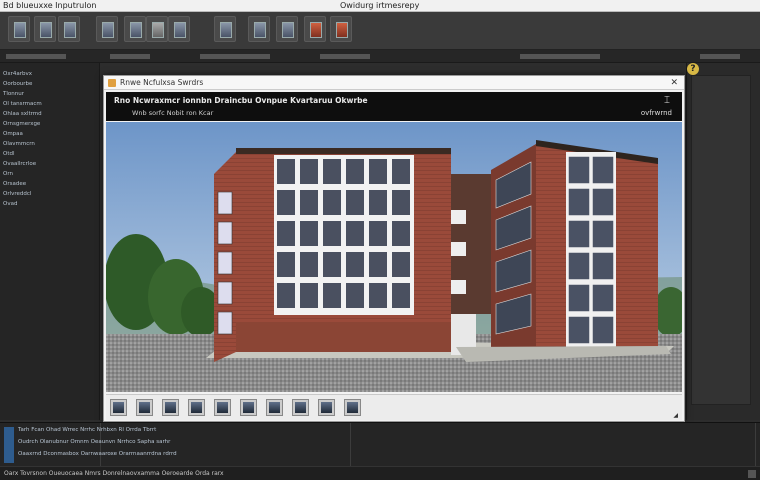 The width and height of the screenshot is (760, 480). What do you see at coordinates (107, 29) in the screenshot?
I see `panel-icon` at bounding box center [107, 29].